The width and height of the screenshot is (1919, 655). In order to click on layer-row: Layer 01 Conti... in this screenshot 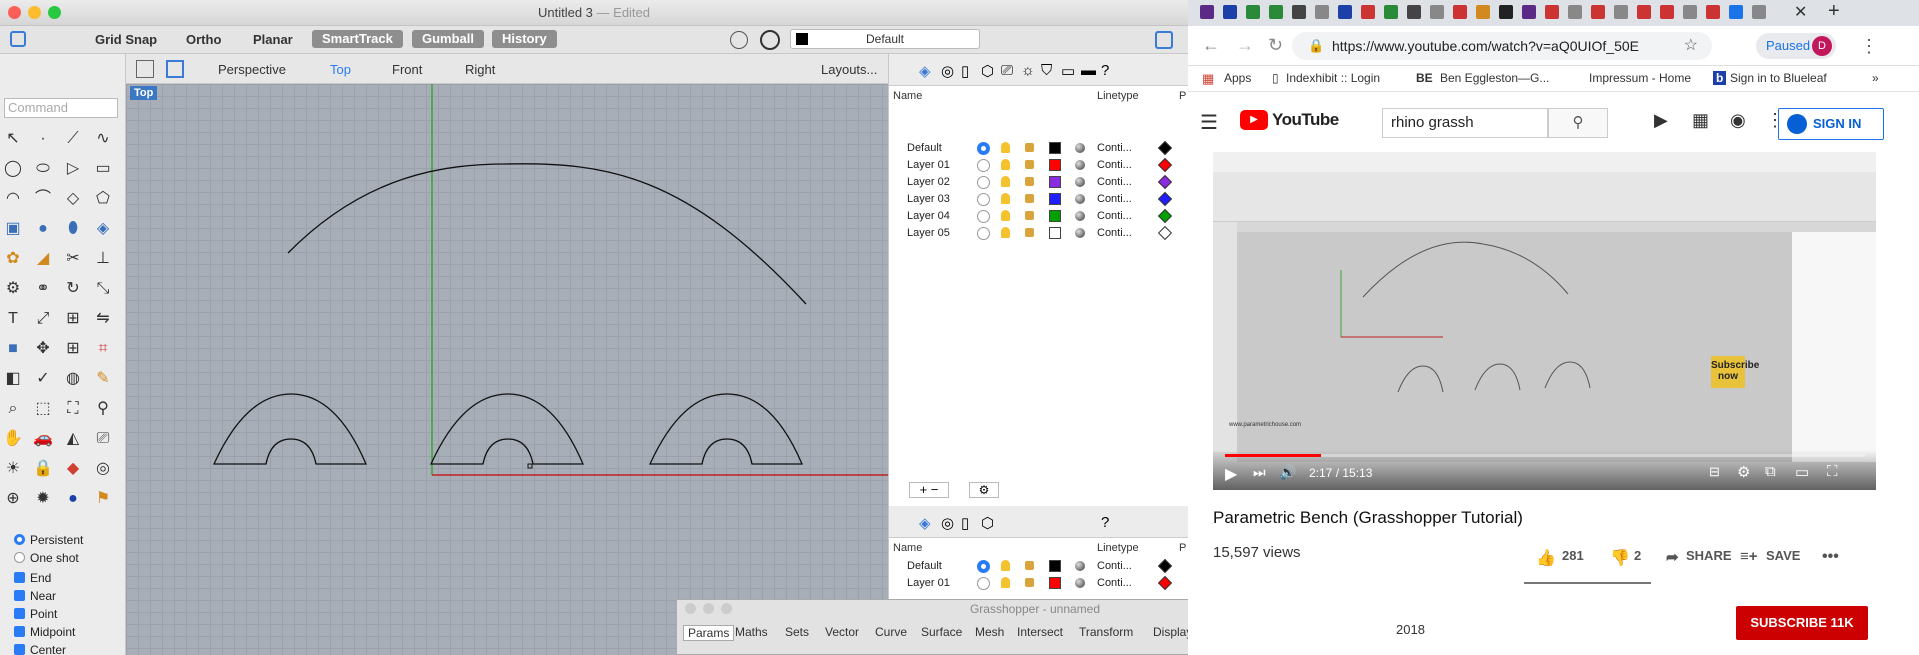, I will do `click(1038, 165)`.